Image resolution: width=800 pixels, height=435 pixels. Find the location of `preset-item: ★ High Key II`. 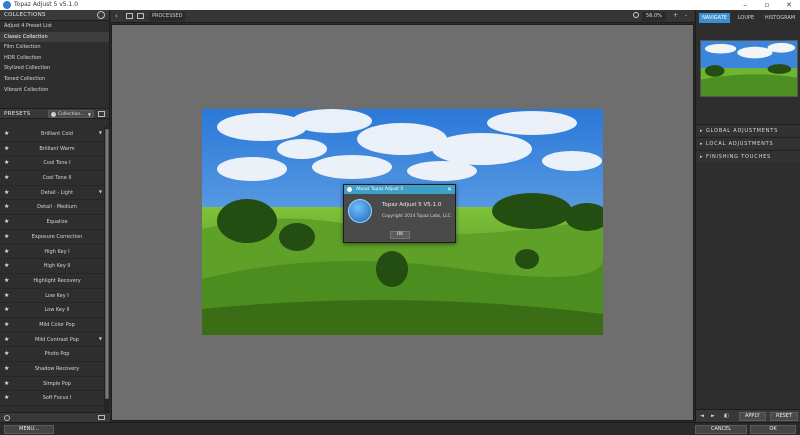

preset-item: ★ High Key II is located at coordinates (52, 266).